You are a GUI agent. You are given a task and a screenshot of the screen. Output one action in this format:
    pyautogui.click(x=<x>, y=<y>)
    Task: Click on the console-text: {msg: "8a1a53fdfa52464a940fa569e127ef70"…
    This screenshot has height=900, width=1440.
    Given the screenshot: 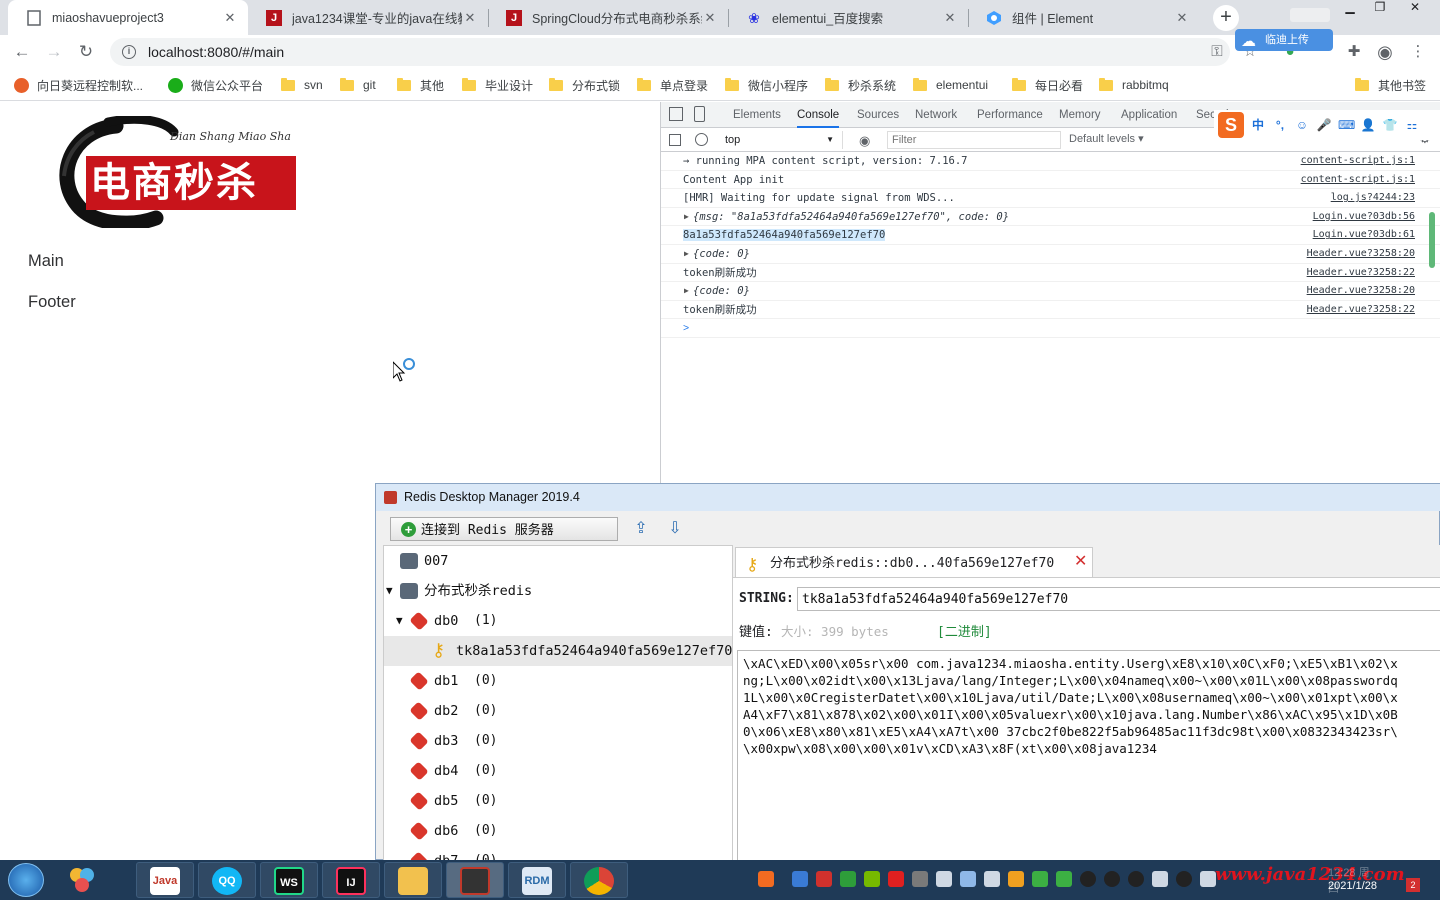 What is the action you would take?
    pyautogui.click(x=846, y=217)
    